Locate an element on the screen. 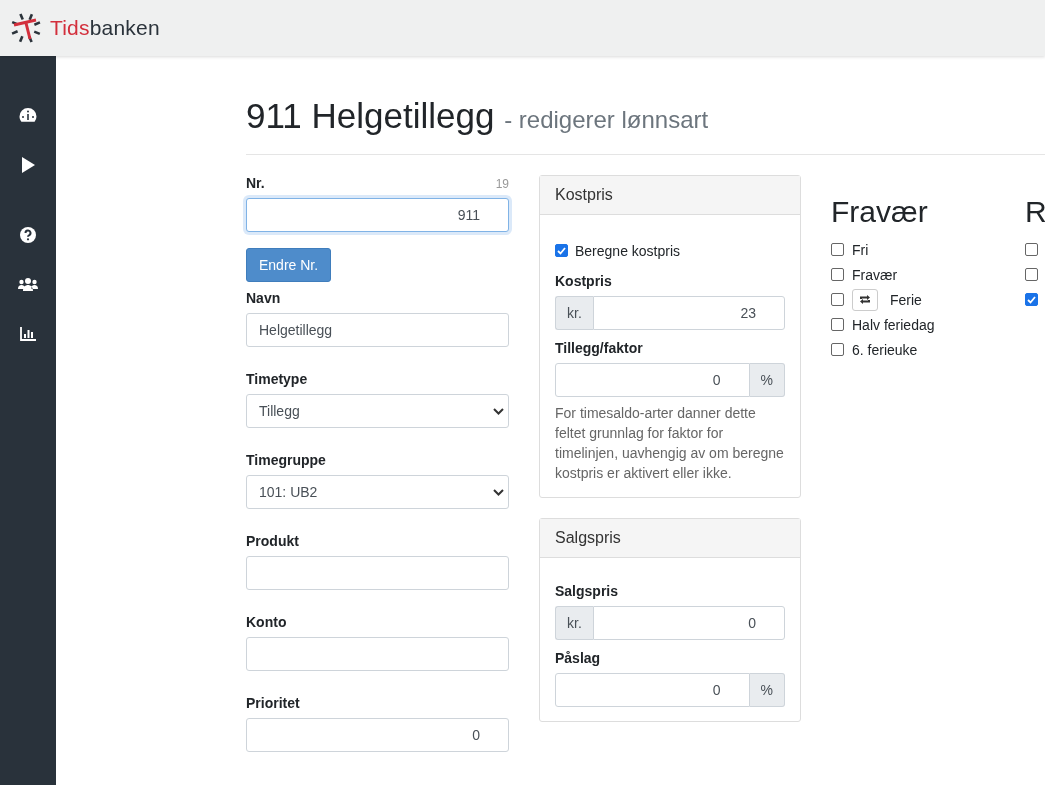 This screenshot has height=785, width=1045. field-label: Navn is located at coordinates (263, 298).